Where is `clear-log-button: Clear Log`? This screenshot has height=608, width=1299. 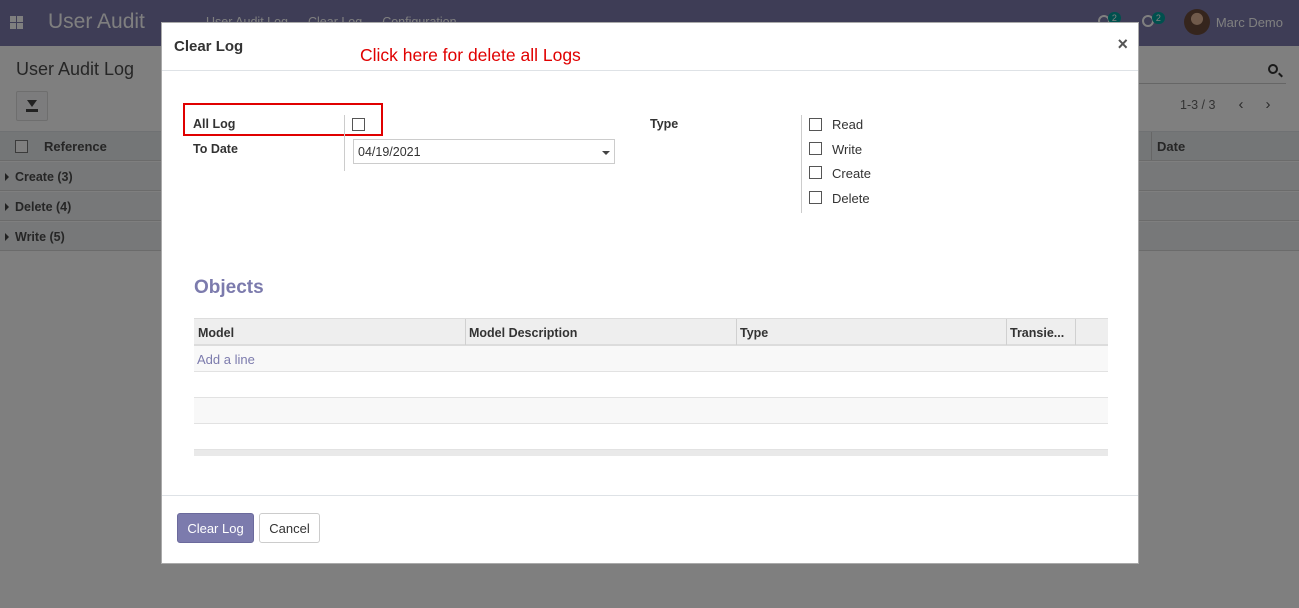 clear-log-button: Clear Log is located at coordinates (215, 528).